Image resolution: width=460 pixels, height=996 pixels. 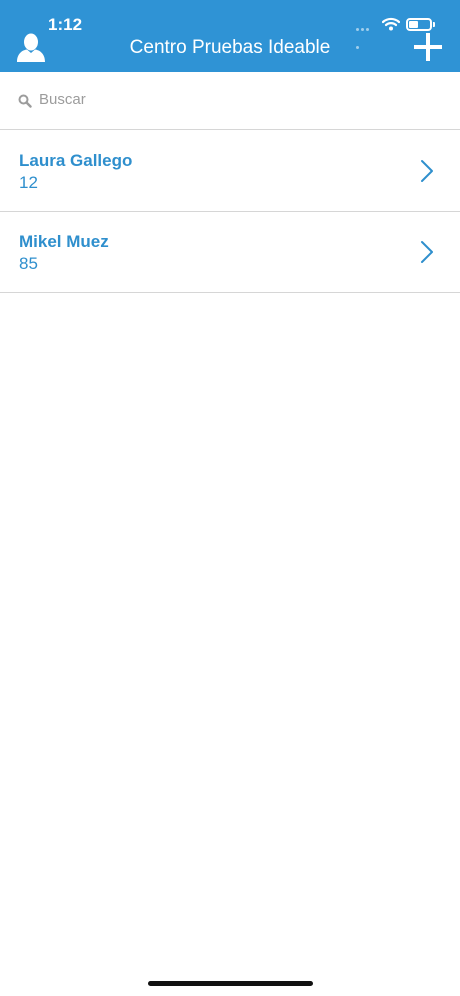 What do you see at coordinates (230, 47) in the screenshot?
I see `page-title: Centro Pruebas Ideable` at bounding box center [230, 47].